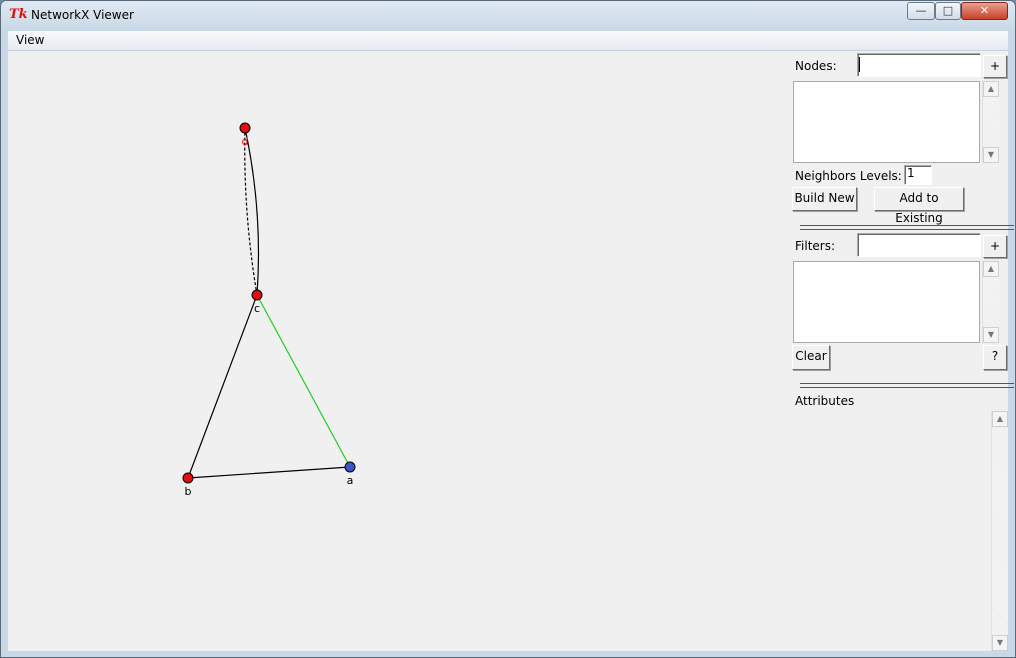  What do you see at coordinates (815, 246) in the screenshot?
I see `filters-label: Filters:` at bounding box center [815, 246].